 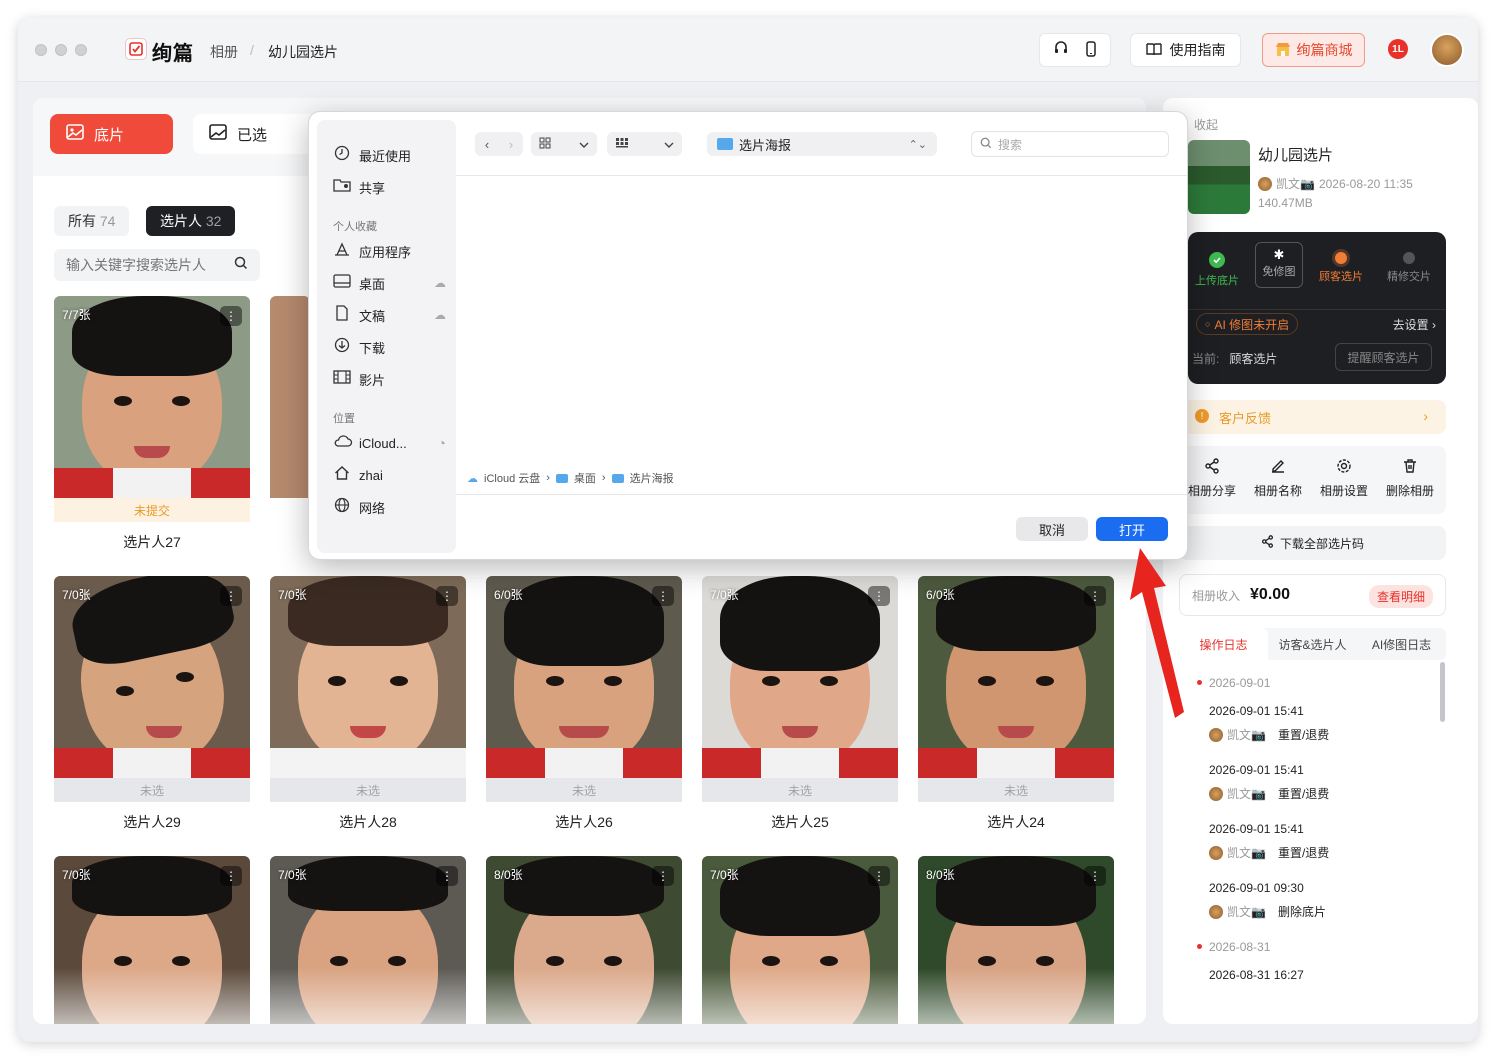 What do you see at coordinates (41, 50) in the screenshot?
I see `close-window-button` at bounding box center [41, 50].